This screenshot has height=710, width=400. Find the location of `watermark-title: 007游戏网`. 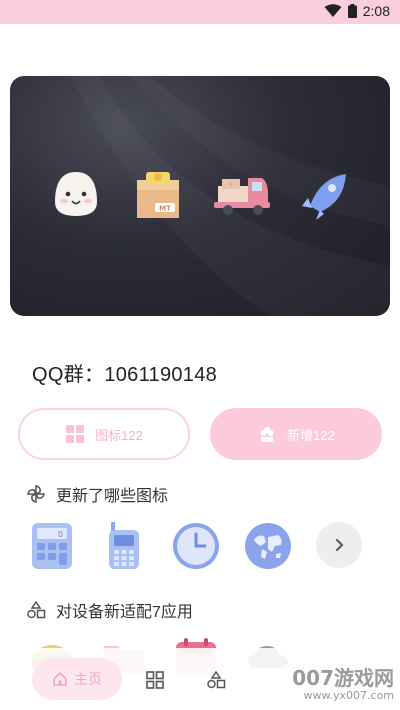

watermark-title: 007游戏网 is located at coordinates (343, 678).